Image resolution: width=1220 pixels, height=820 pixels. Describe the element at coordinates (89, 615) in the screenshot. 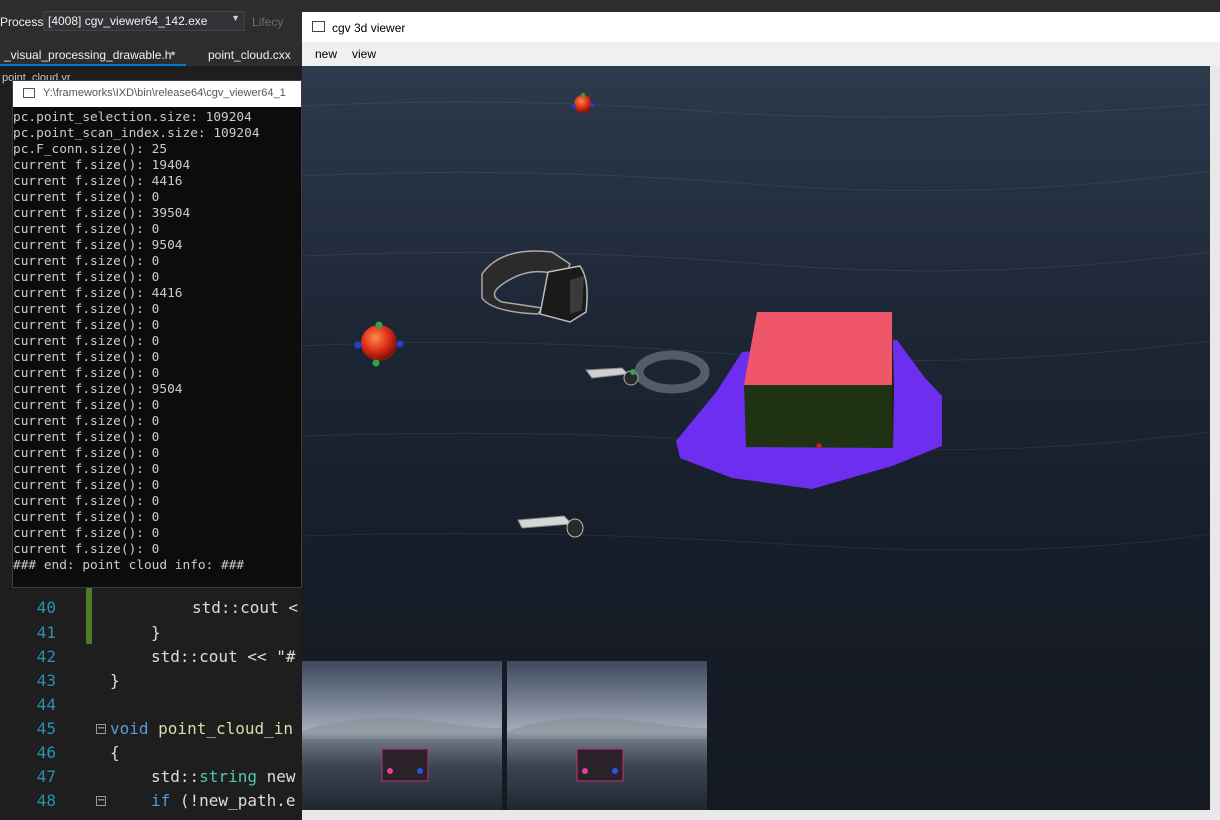

I see `change-marker` at that location.